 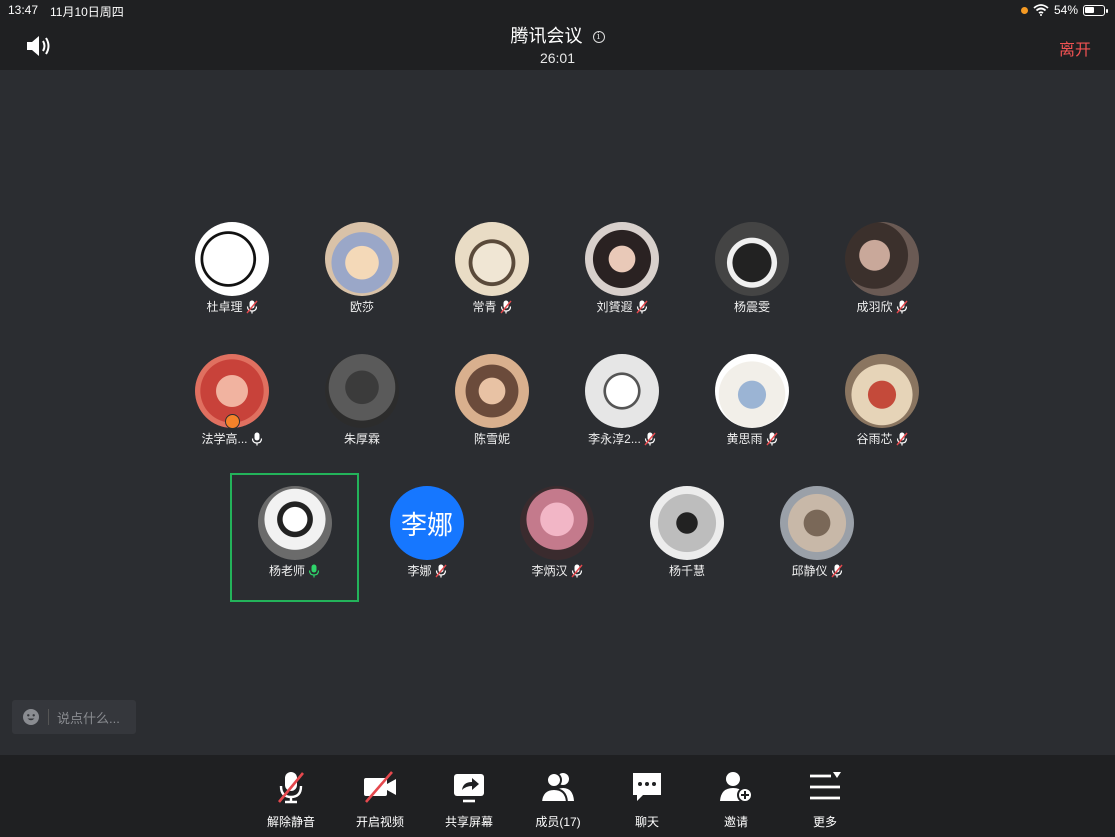 I want to click on participant-name-row: 杨千慧, so click(x=687, y=570).